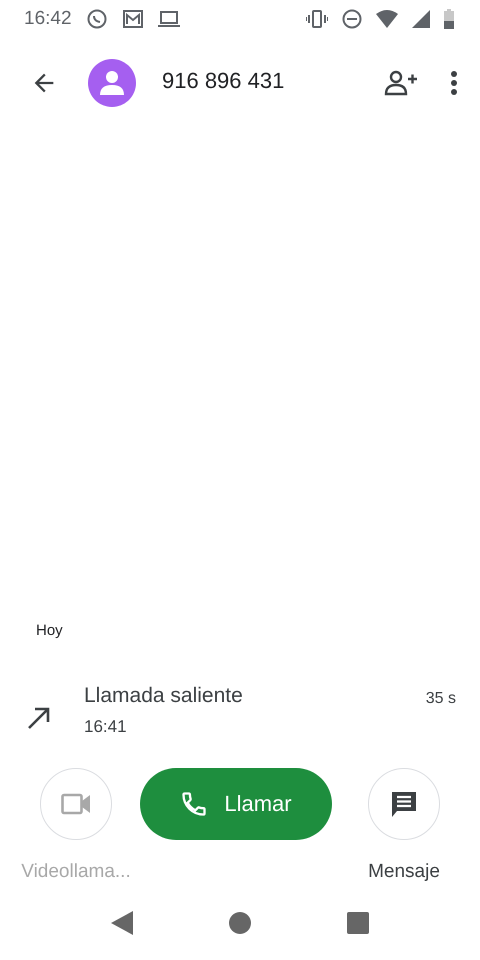  What do you see at coordinates (106, 727) in the screenshot?
I see `call-time: 16:41` at bounding box center [106, 727].